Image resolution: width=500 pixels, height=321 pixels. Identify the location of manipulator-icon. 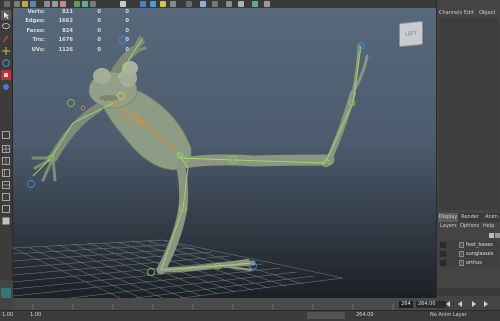
(6, 87).